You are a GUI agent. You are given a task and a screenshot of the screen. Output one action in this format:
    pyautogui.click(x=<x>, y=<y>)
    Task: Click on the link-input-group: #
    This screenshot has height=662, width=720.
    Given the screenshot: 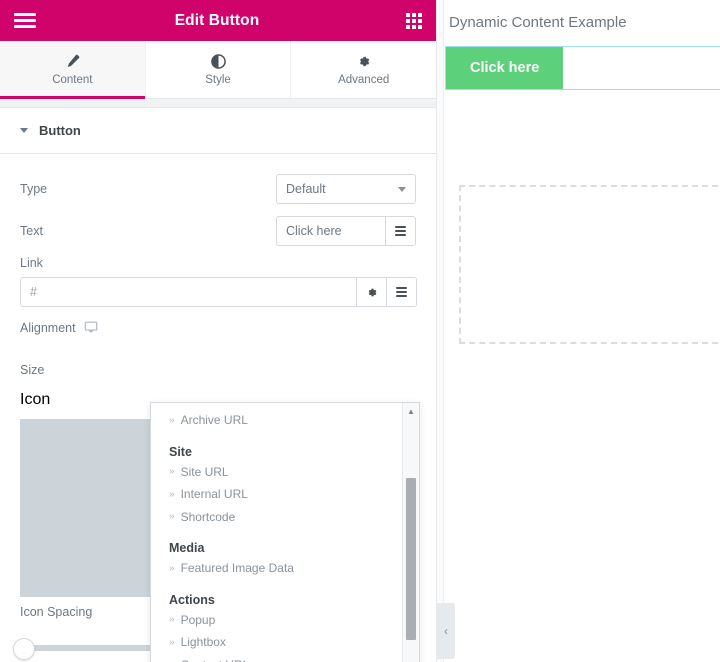 What is the action you would take?
    pyautogui.click(x=218, y=292)
    